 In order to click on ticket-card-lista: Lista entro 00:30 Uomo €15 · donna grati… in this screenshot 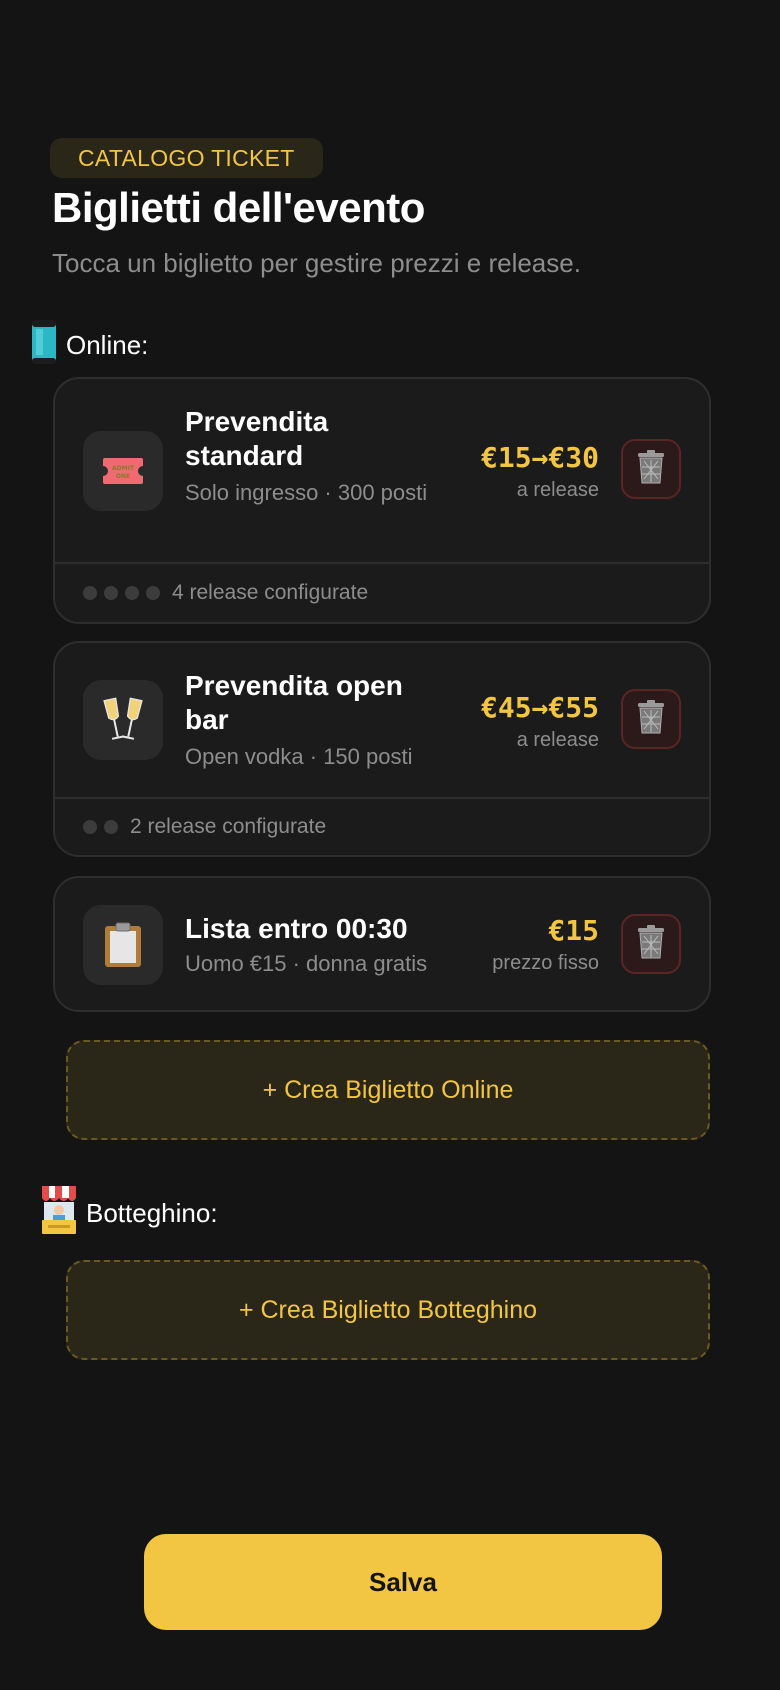, I will do `click(382, 944)`.